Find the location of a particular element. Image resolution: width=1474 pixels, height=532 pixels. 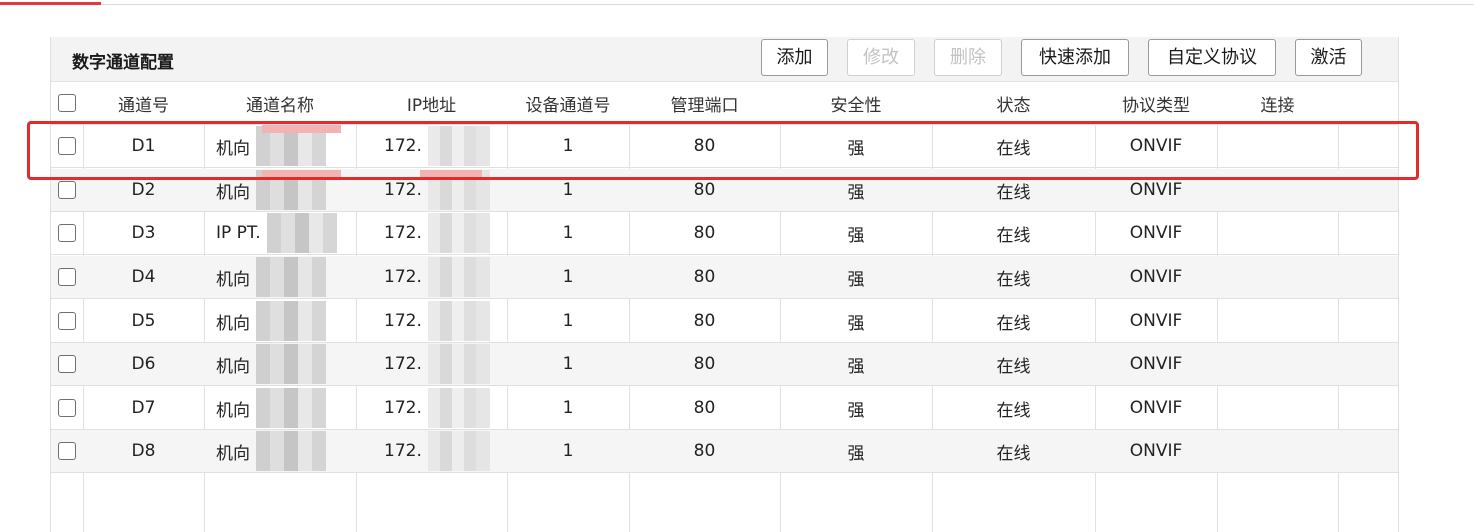

header-connect: 连接 is located at coordinates (1277, 103).